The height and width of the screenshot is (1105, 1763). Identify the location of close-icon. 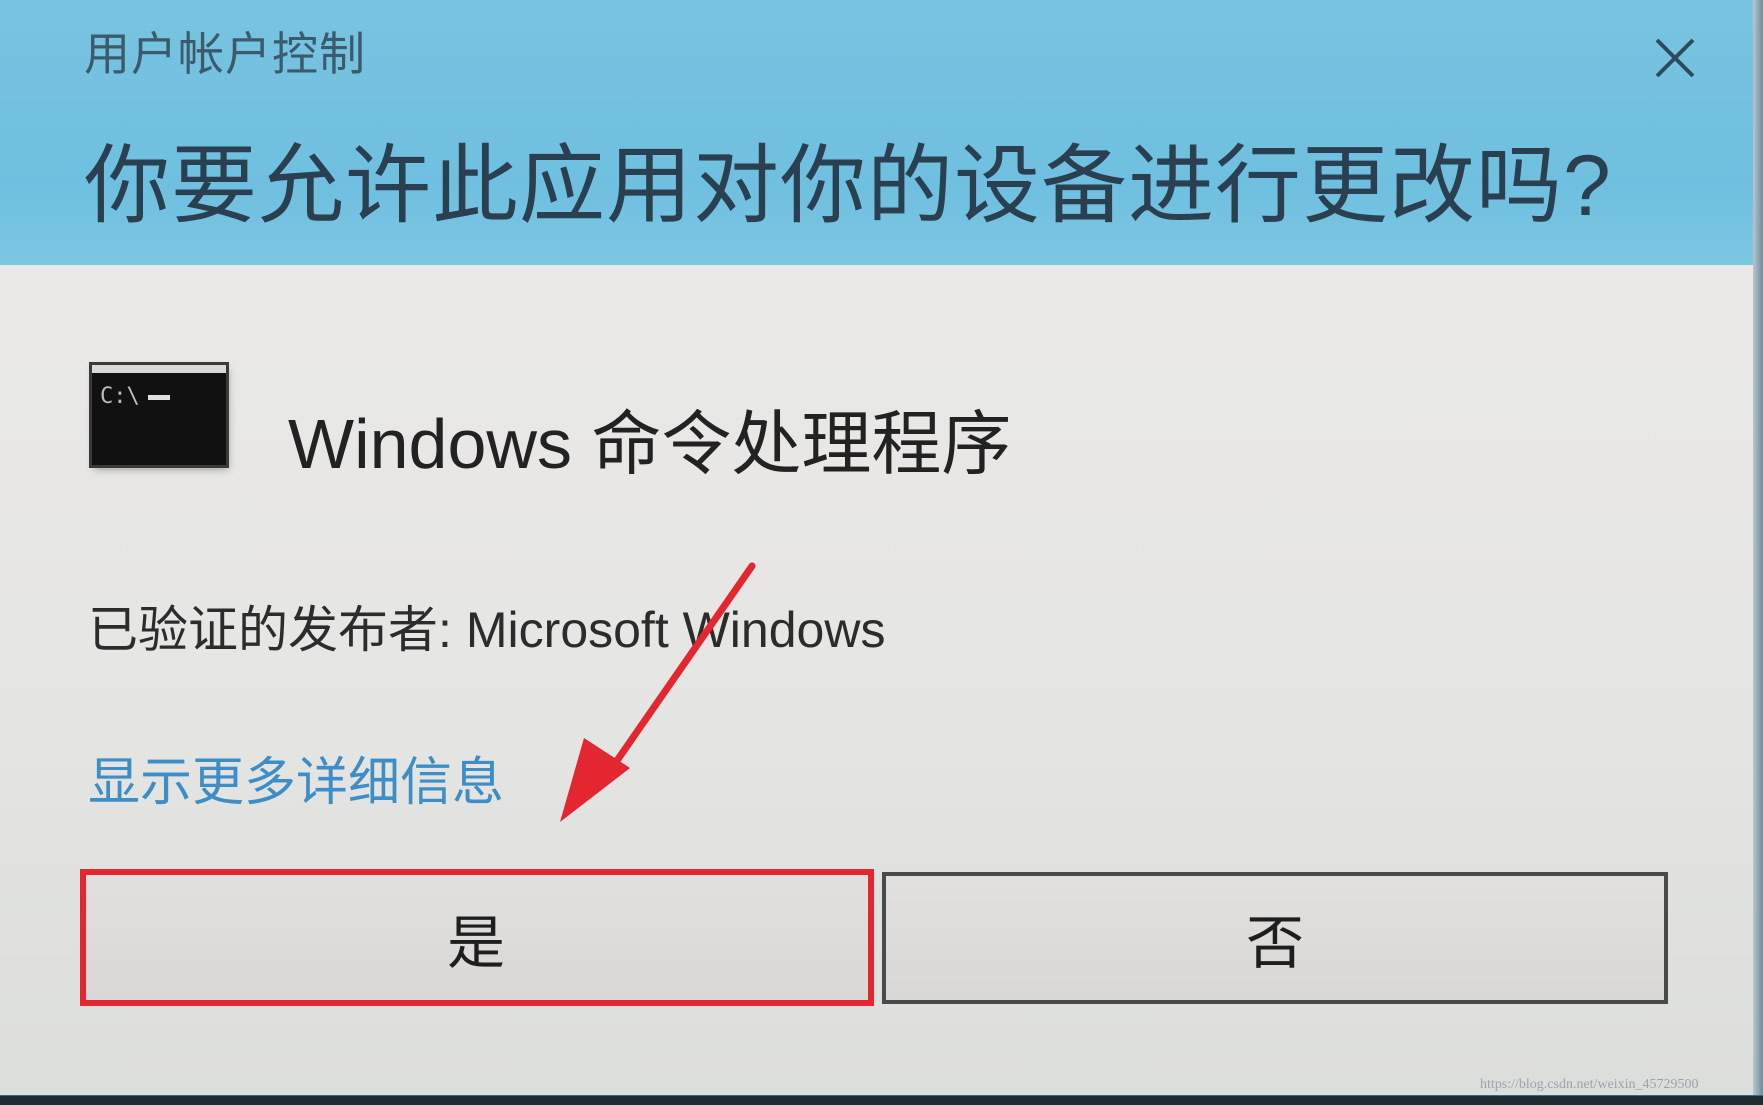
(1675, 58).